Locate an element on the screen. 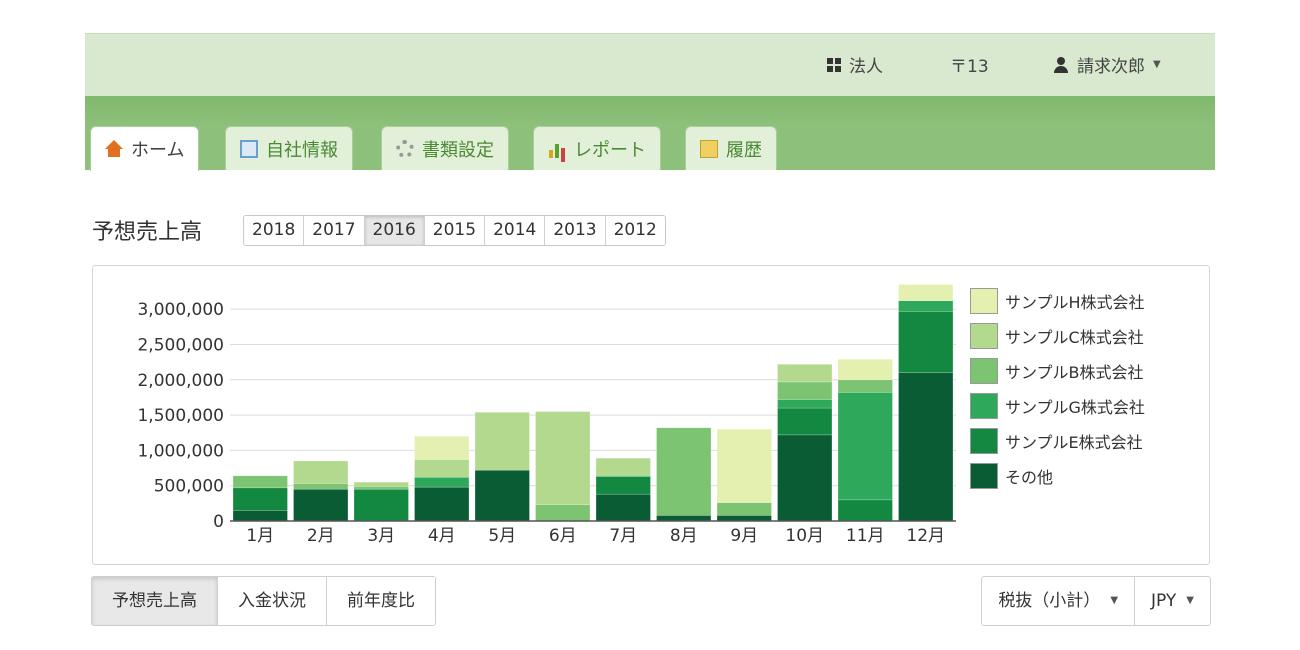 This screenshot has height=650, width=1300. view-yoy-button: 前年度比 is located at coordinates (381, 601).